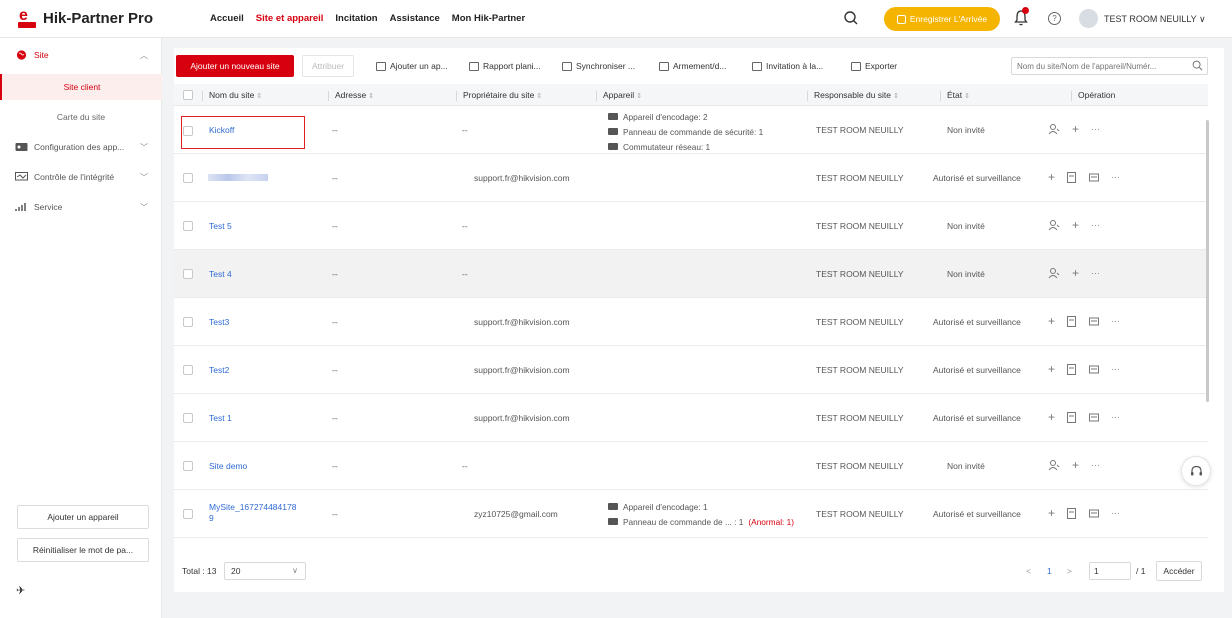 The image size is (1232, 618). Describe the element at coordinates (290, 19) in the screenshot. I see `nav-site-et-appareil: Site et appareil` at that location.